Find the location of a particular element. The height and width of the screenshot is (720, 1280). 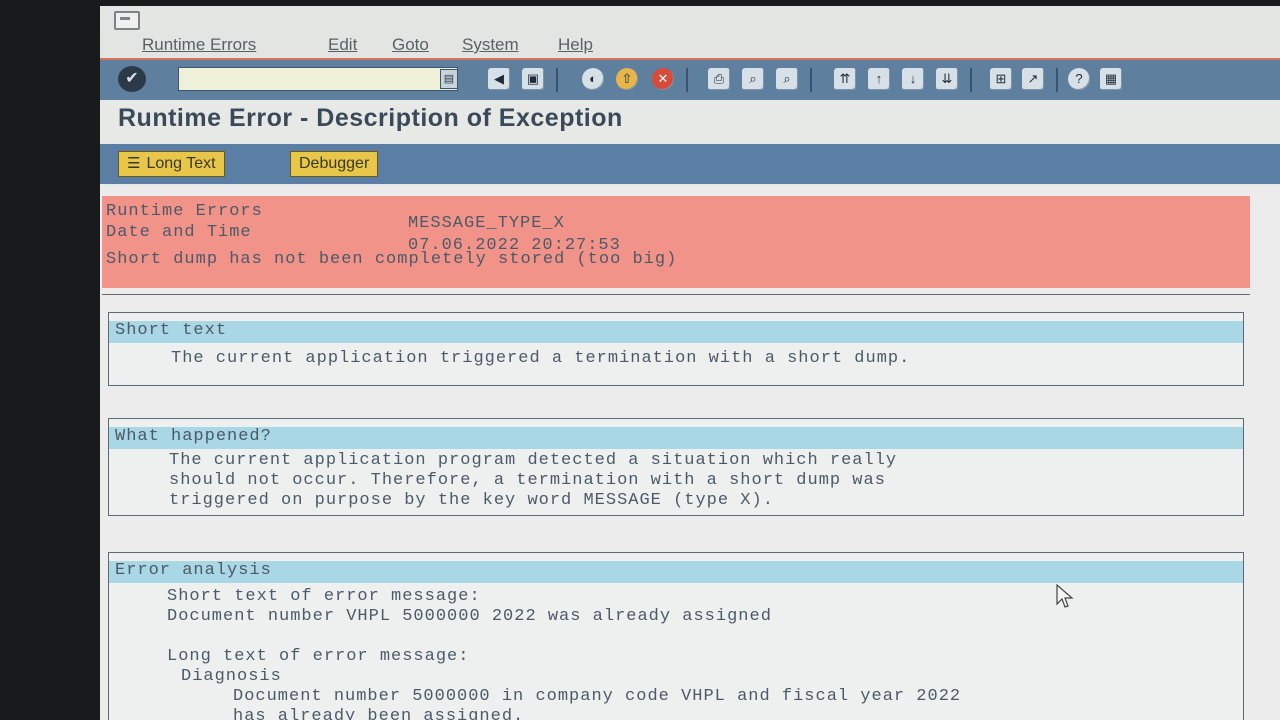

debugger-label: Debugger is located at coordinates (334, 163).